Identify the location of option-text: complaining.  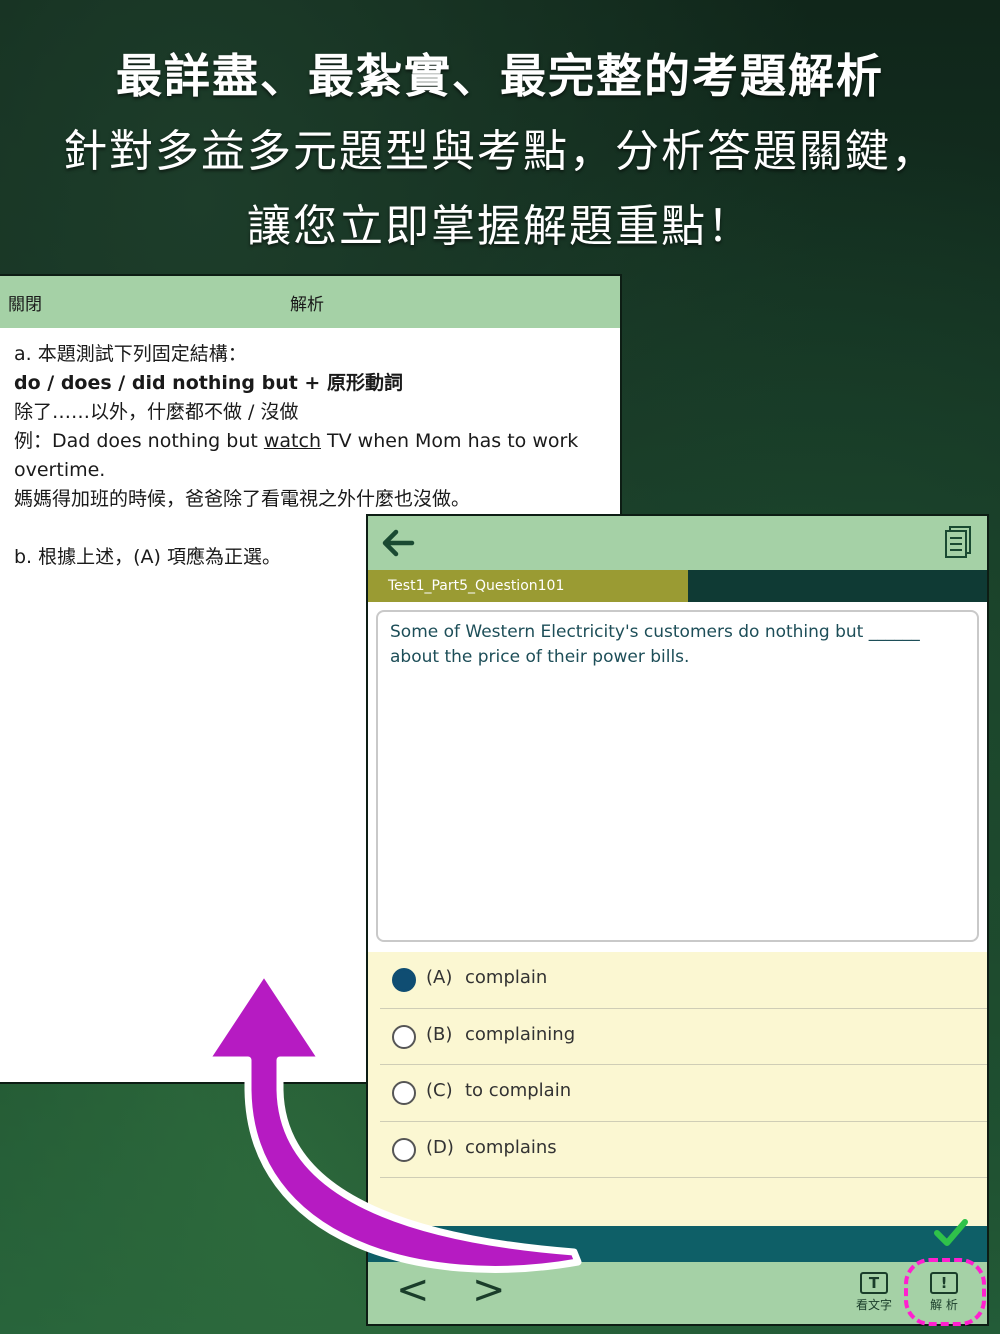
(520, 1034).